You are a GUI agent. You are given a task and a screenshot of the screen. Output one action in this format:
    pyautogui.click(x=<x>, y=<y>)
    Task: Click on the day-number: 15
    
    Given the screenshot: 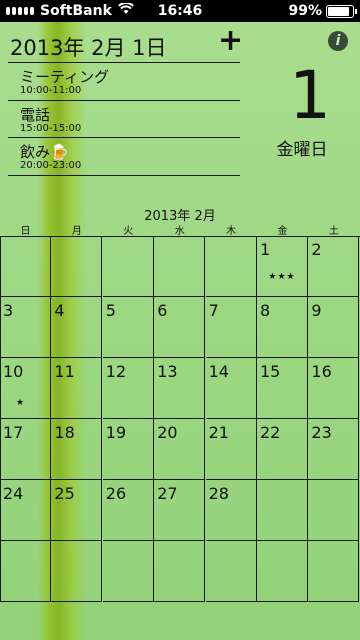 What is the action you would take?
    pyautogui.click(x=270, y=371)
    